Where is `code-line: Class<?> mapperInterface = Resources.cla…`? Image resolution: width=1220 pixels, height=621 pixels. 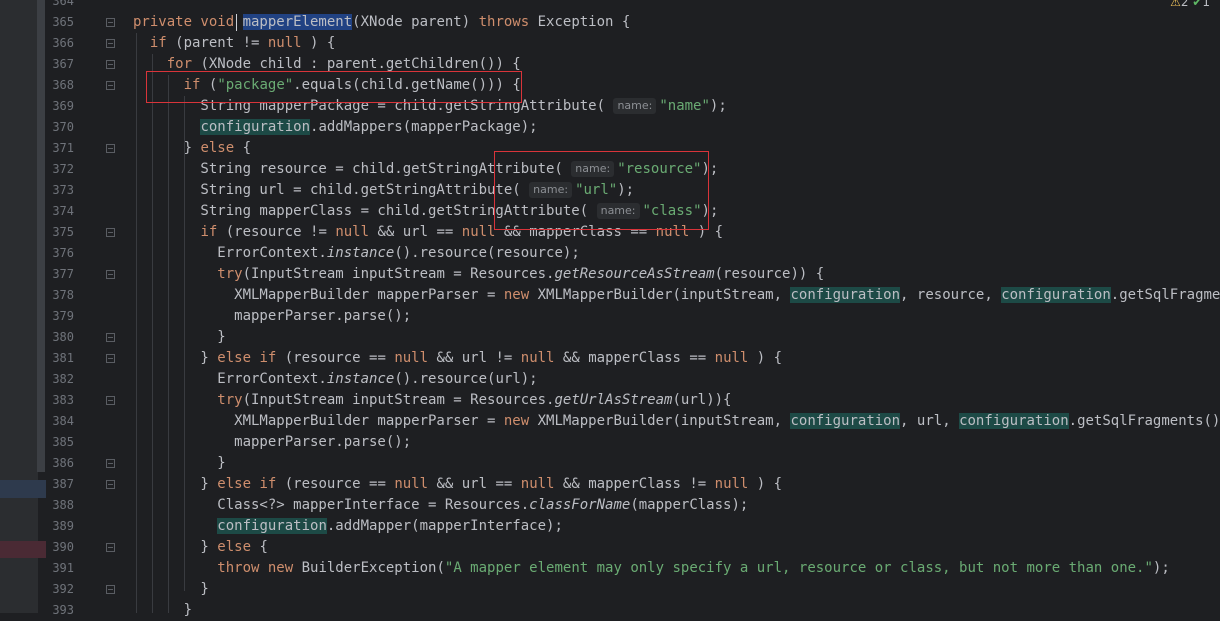 code-line: Class<?> mapperInterface = Resources.cla… is located at coordinates (440, 505).